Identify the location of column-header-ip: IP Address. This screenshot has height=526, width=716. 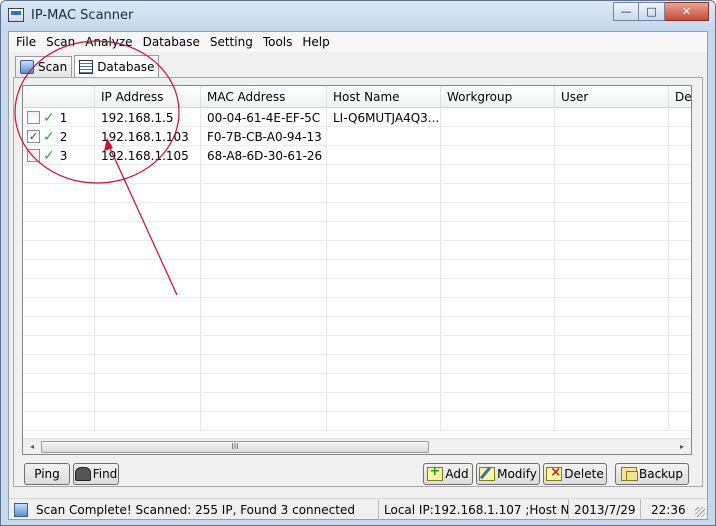
(148, 97).